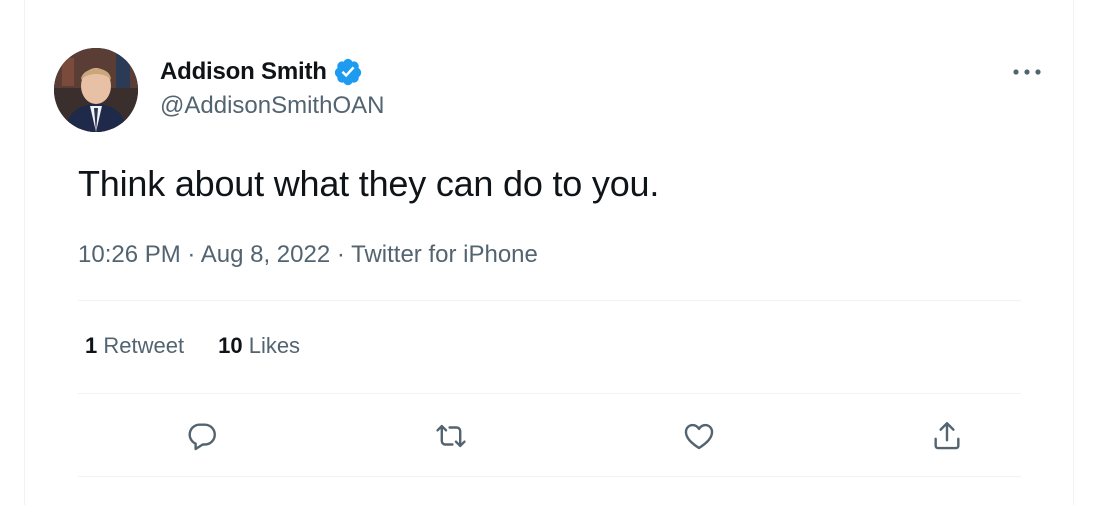  Describe the element at coordinates (272, 106) in the screenshot. I see `user-handle: @AddisonSmithOAN` at that location.